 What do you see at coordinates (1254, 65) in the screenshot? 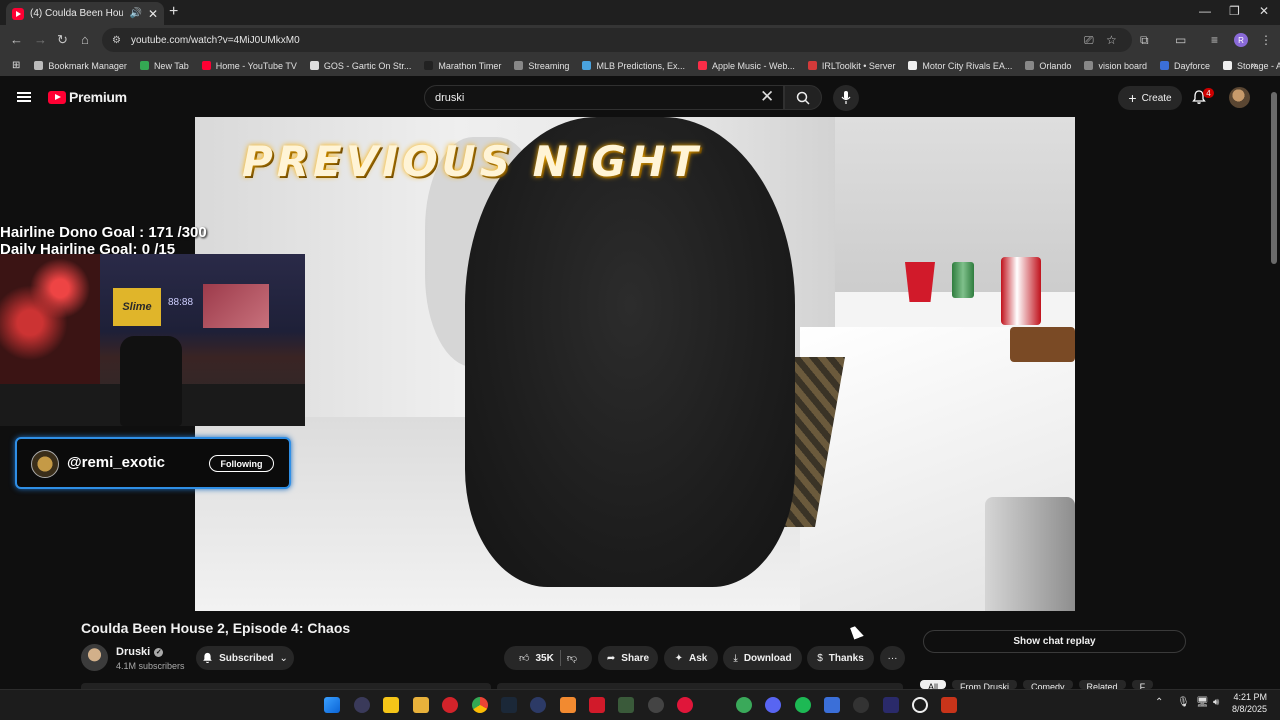
I see `more-bookmarks-icon: »` at bounding box center [1254, 65].